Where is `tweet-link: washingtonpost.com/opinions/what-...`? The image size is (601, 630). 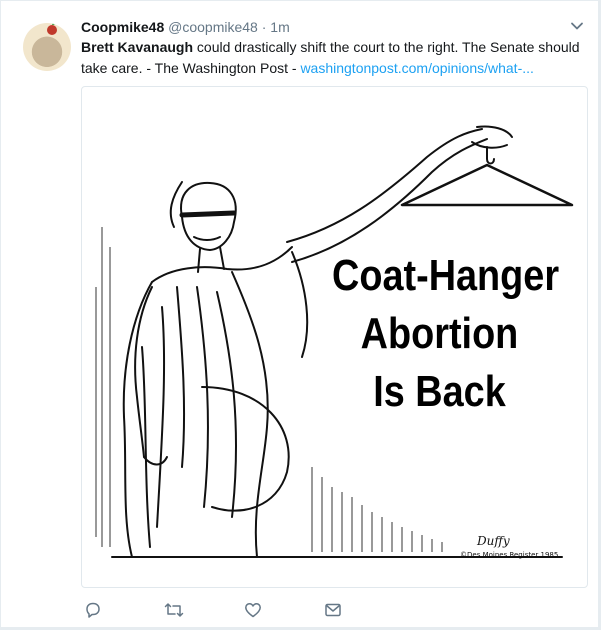
tweet-link: washingtonpost.com/opinions/what-... is located at coordinates (416, 68).